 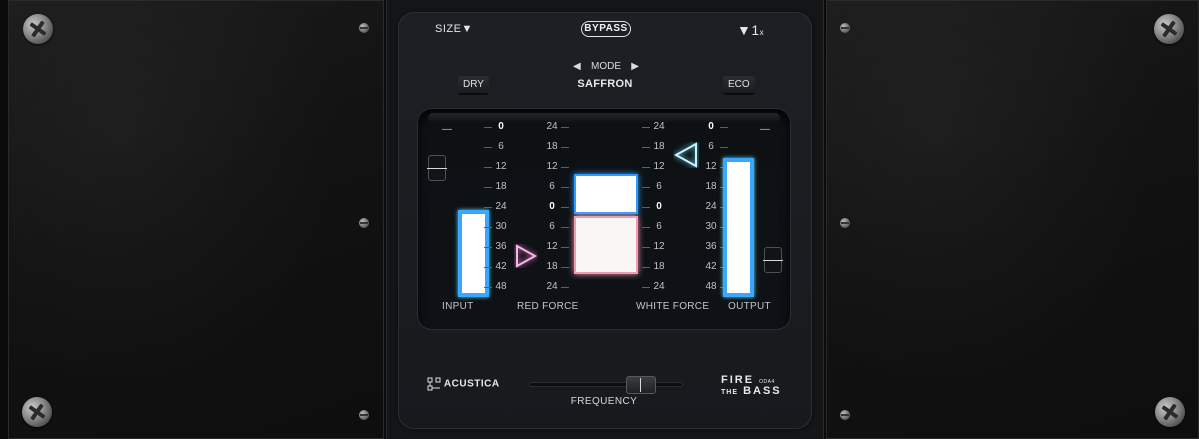 What do you see at coordinates (577, 66) in the screenshot?
I see `mode-prev-button: ◀` at bounding box center [577, 66].